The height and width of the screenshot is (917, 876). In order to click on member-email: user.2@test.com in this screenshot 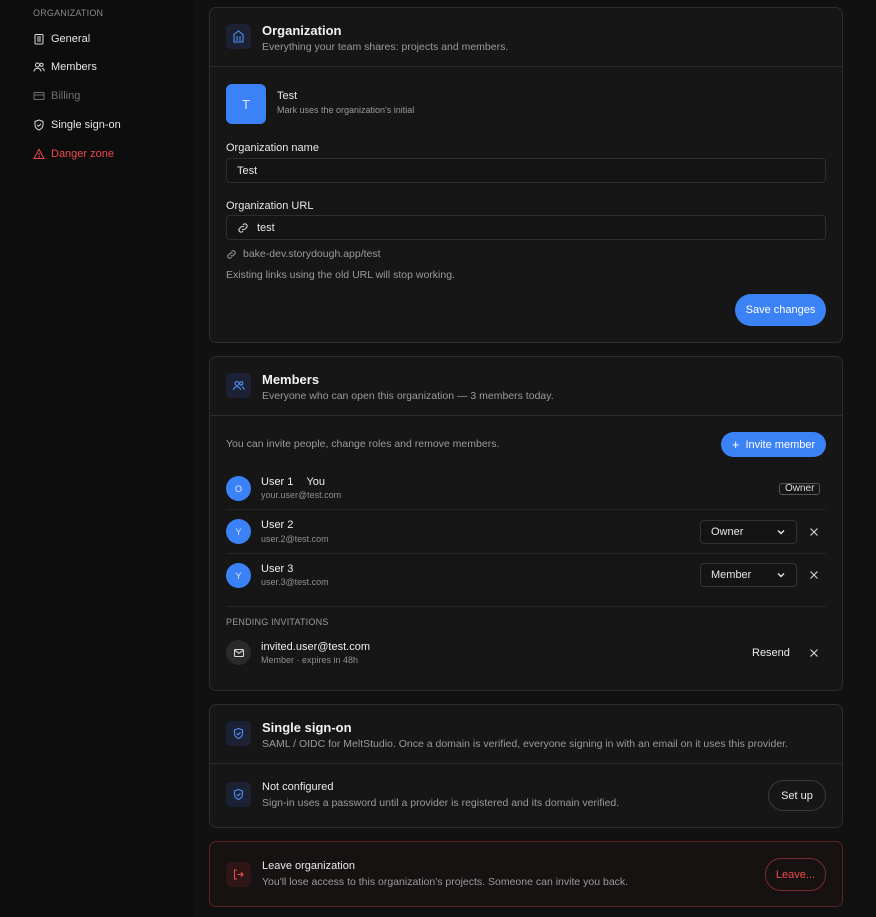, I will do `click(295, 539)`.